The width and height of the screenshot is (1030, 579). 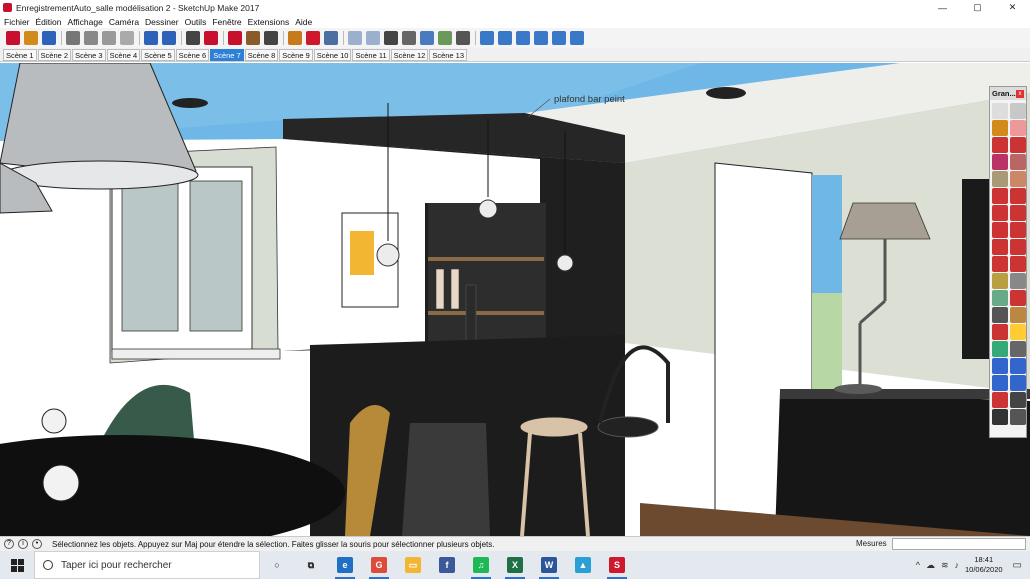 What do you see at coordinates (277, 565) in the screenshot?
I see `taskbar-app-cortana: ○` at bounding box center [277, 565].